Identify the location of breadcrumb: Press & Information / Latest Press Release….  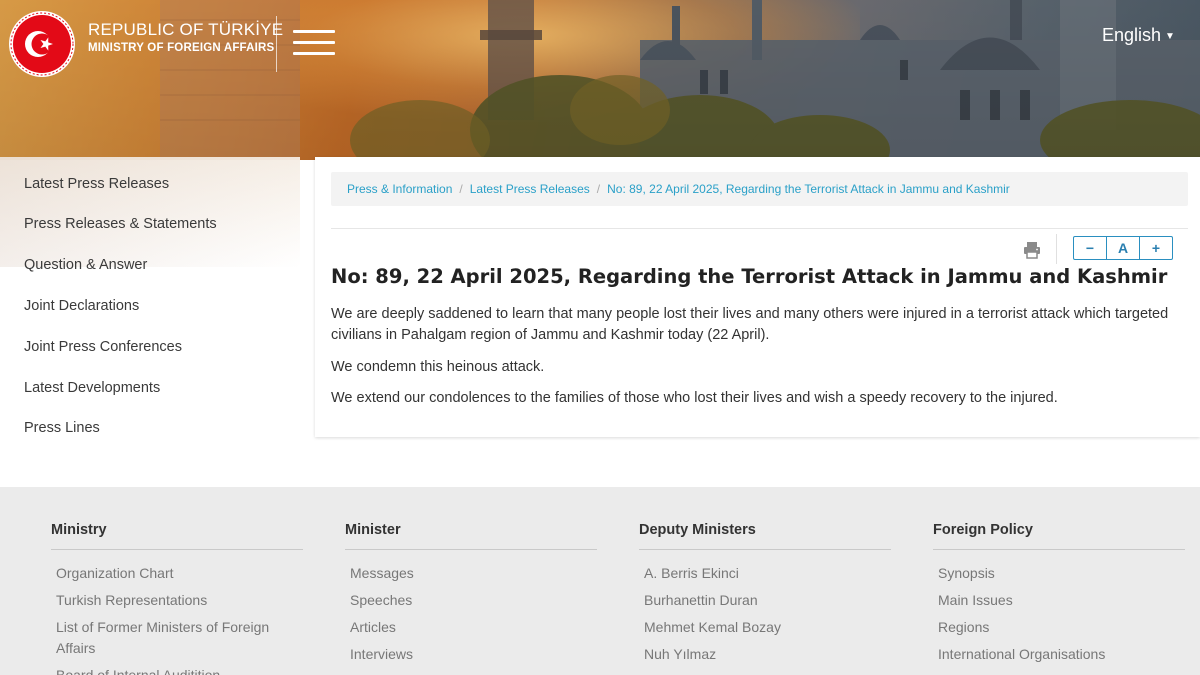
(759, 189).